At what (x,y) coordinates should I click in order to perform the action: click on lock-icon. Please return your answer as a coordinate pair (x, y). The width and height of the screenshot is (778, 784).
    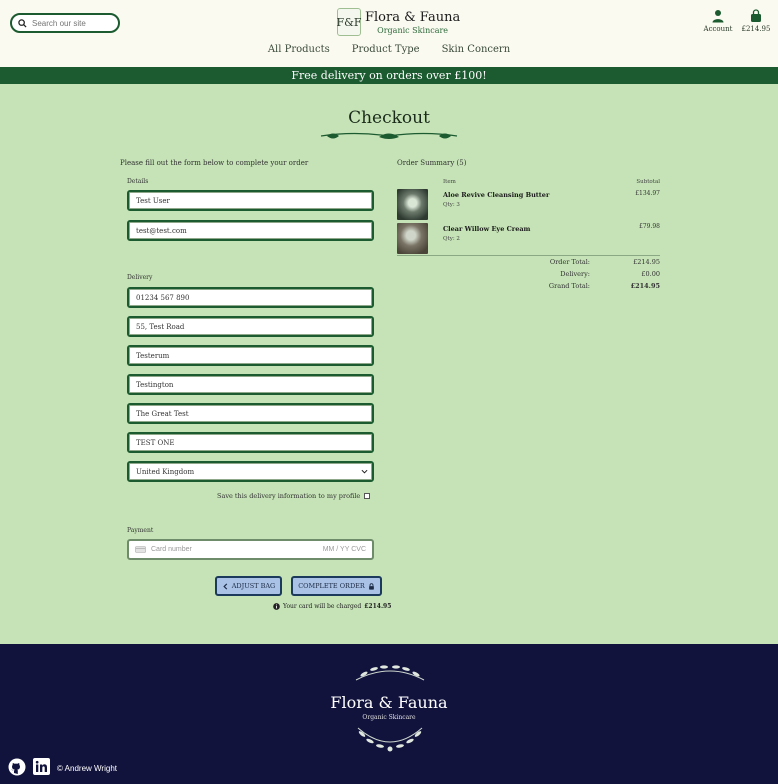
    Looking at the image, I should click on (371, 586).